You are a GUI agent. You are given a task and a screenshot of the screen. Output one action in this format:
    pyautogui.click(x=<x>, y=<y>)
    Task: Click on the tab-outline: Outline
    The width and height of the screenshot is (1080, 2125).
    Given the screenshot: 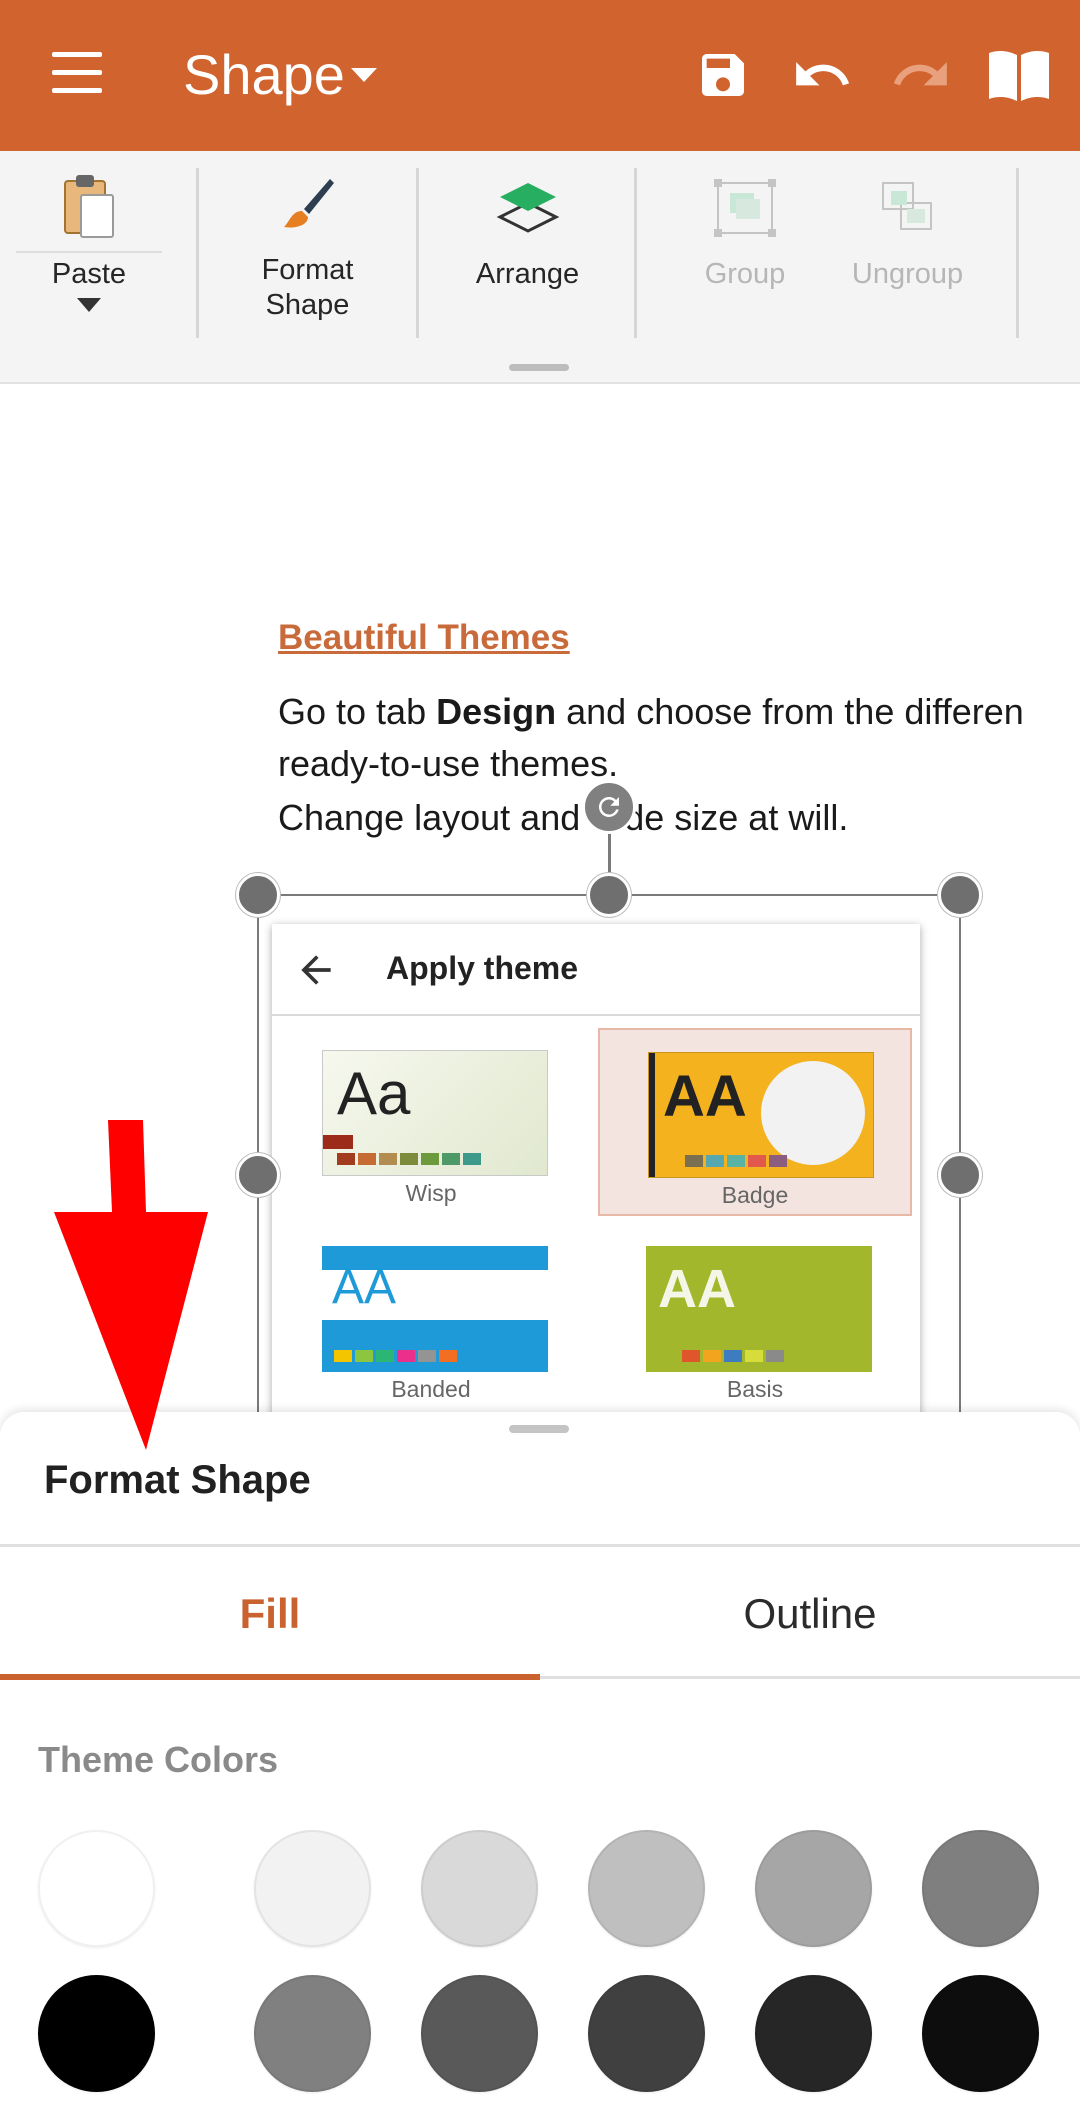 What is the action you would take?
    pyautogui.click(x=810, y=1614)
    